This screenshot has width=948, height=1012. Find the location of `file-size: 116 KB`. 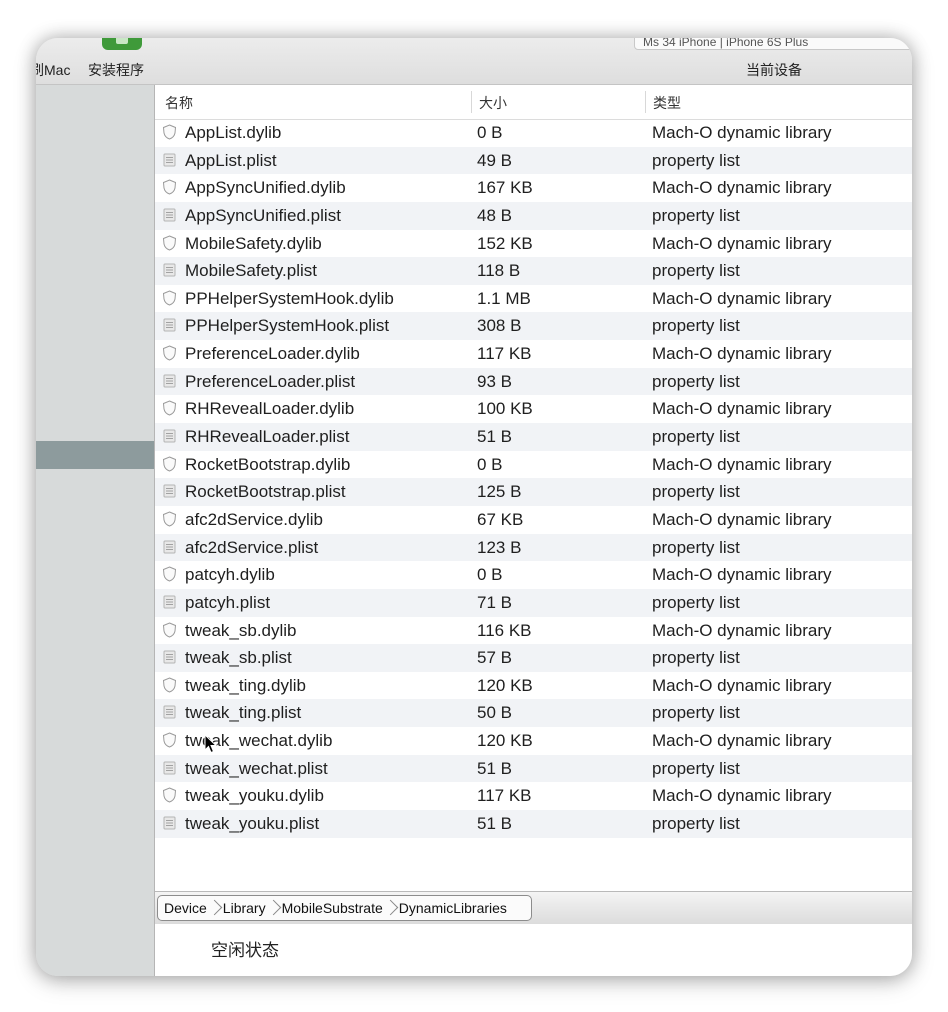

file-size: 116 KB is located at coordinates (504, 630).